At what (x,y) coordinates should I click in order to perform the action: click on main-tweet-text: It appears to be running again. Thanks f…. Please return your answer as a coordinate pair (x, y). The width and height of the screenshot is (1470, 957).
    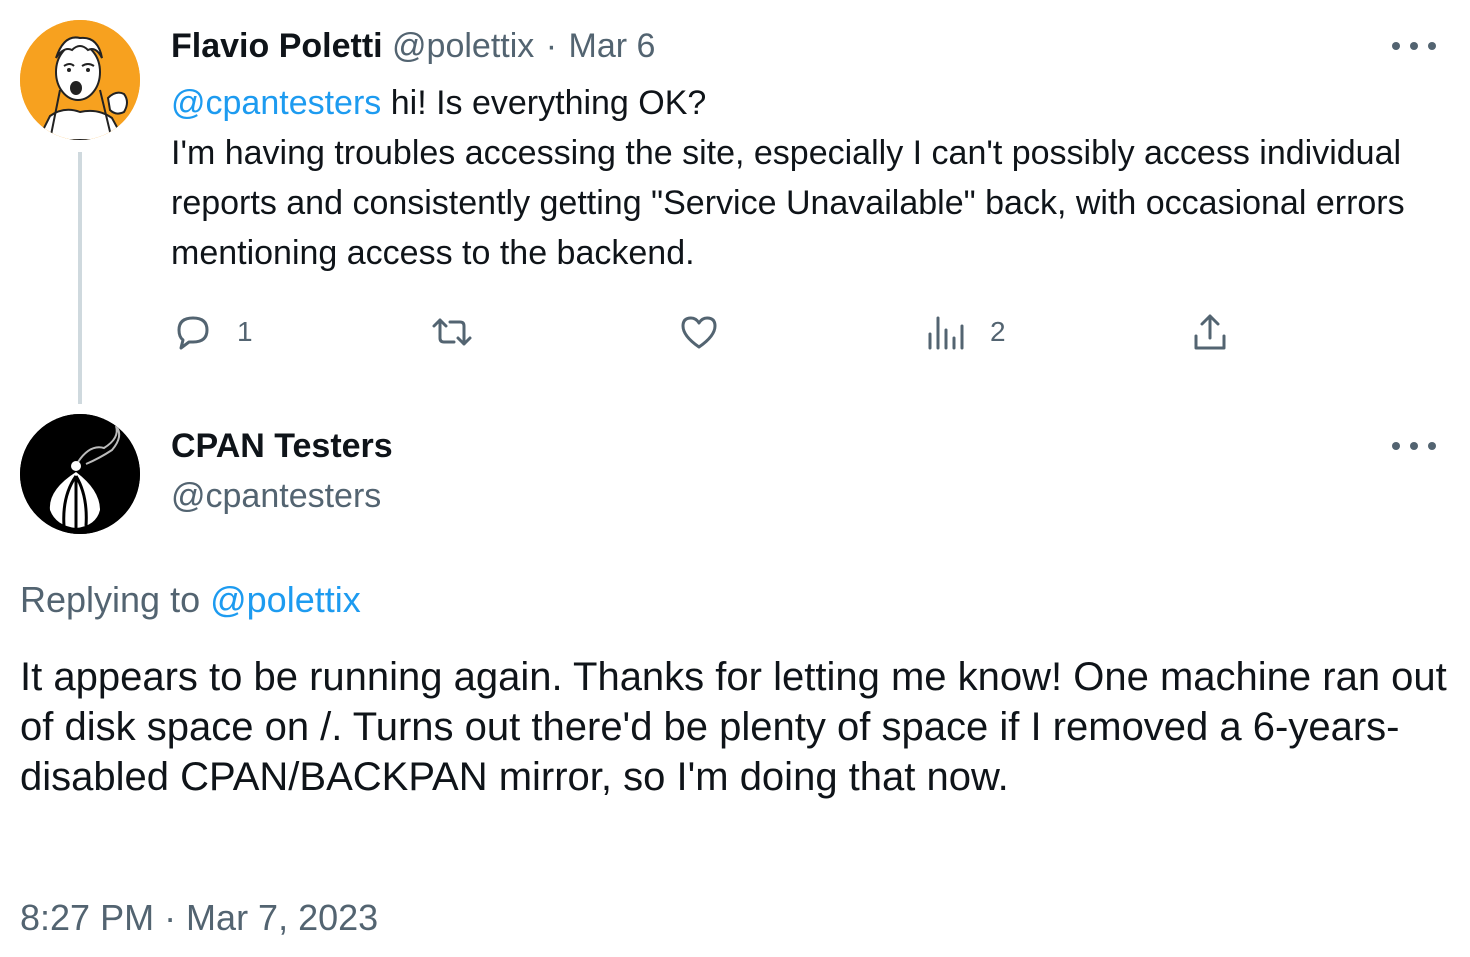
    Looking at the image, I should click on (733, 727).